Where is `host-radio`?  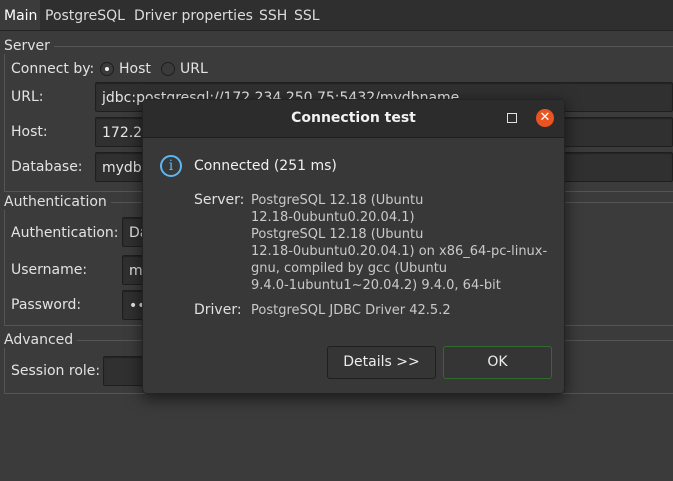 host-radio is located at coordinates (107, 69).